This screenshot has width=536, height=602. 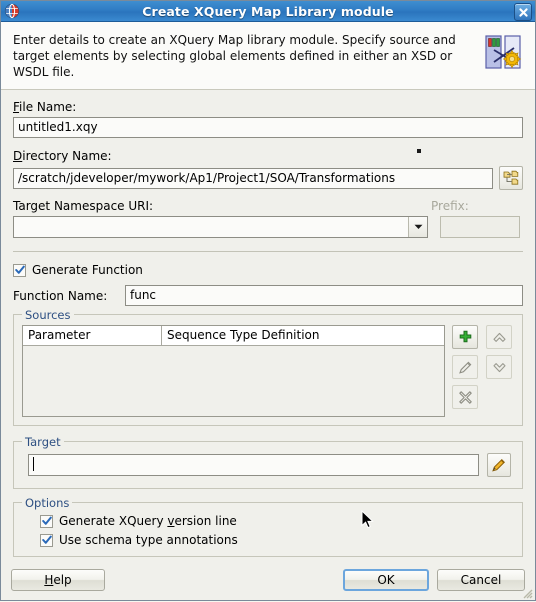 What do you see at coordinates (450, 206) in the screenshot?
I see `prefix-label: Prefix:` at bounding box center [450, 206].